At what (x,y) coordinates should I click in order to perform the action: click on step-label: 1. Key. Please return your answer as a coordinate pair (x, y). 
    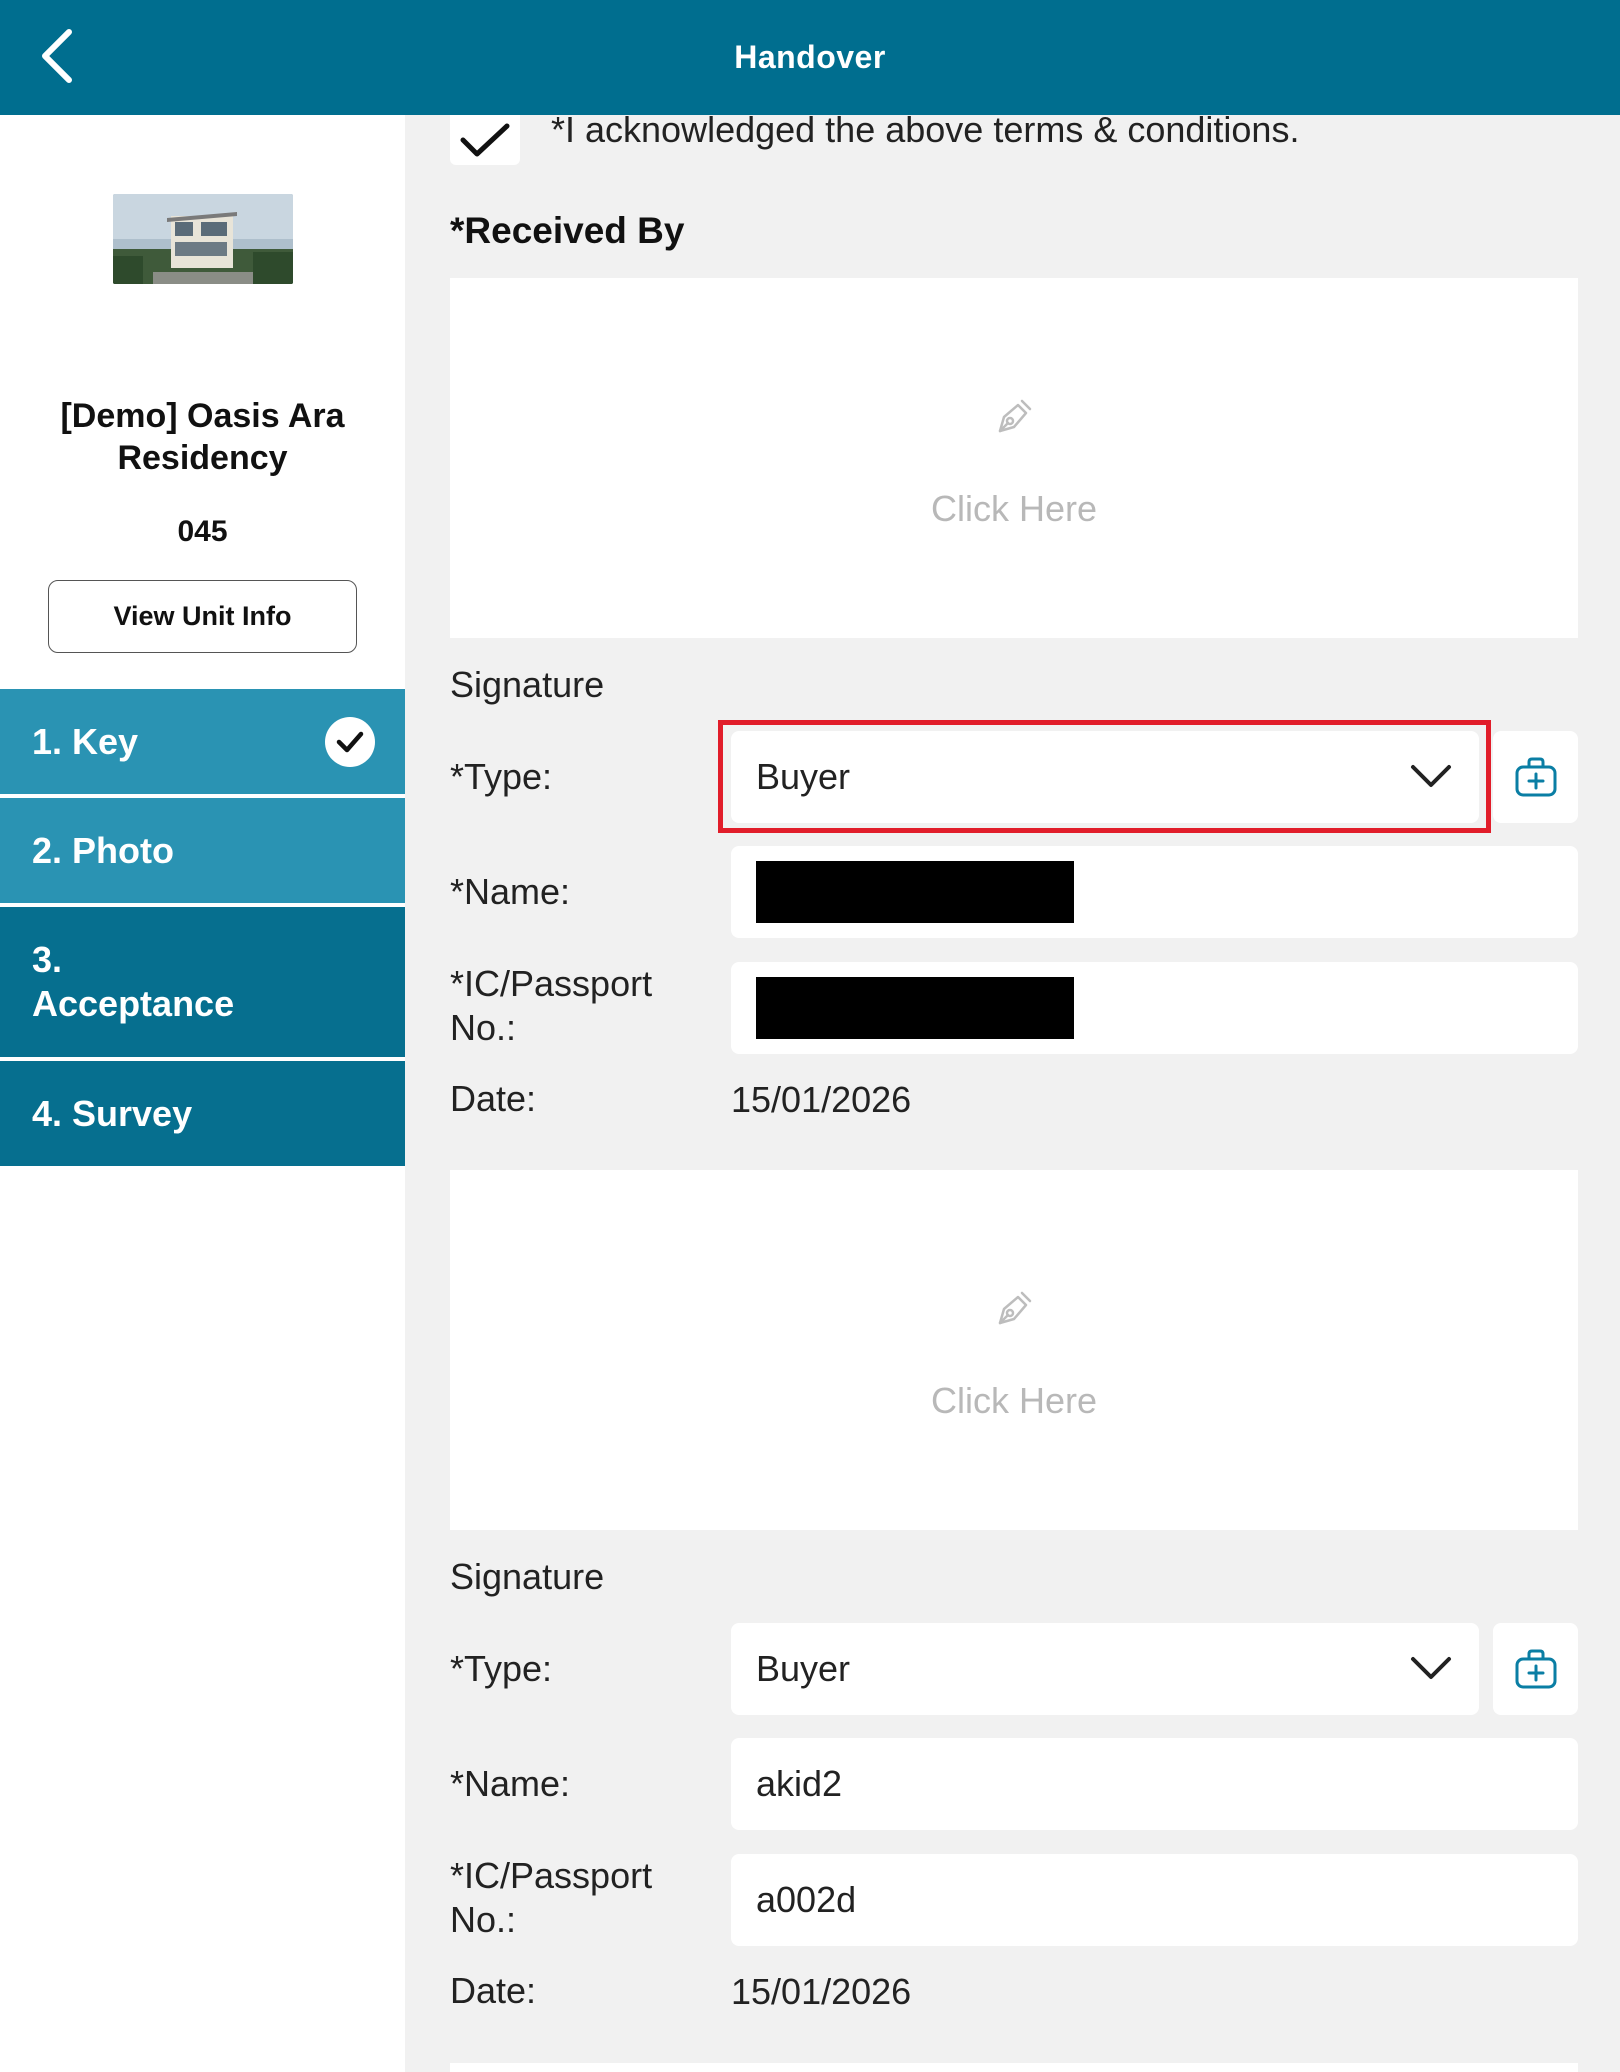
    Looking at the image, I should click on (85, 741).